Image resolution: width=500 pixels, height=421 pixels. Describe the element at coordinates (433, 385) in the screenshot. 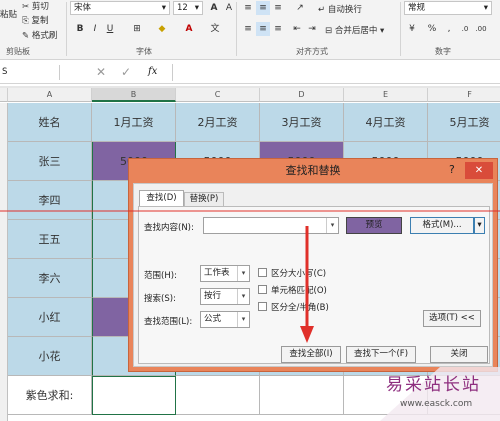

I see `watermark-title: 易采站长站` at that location.